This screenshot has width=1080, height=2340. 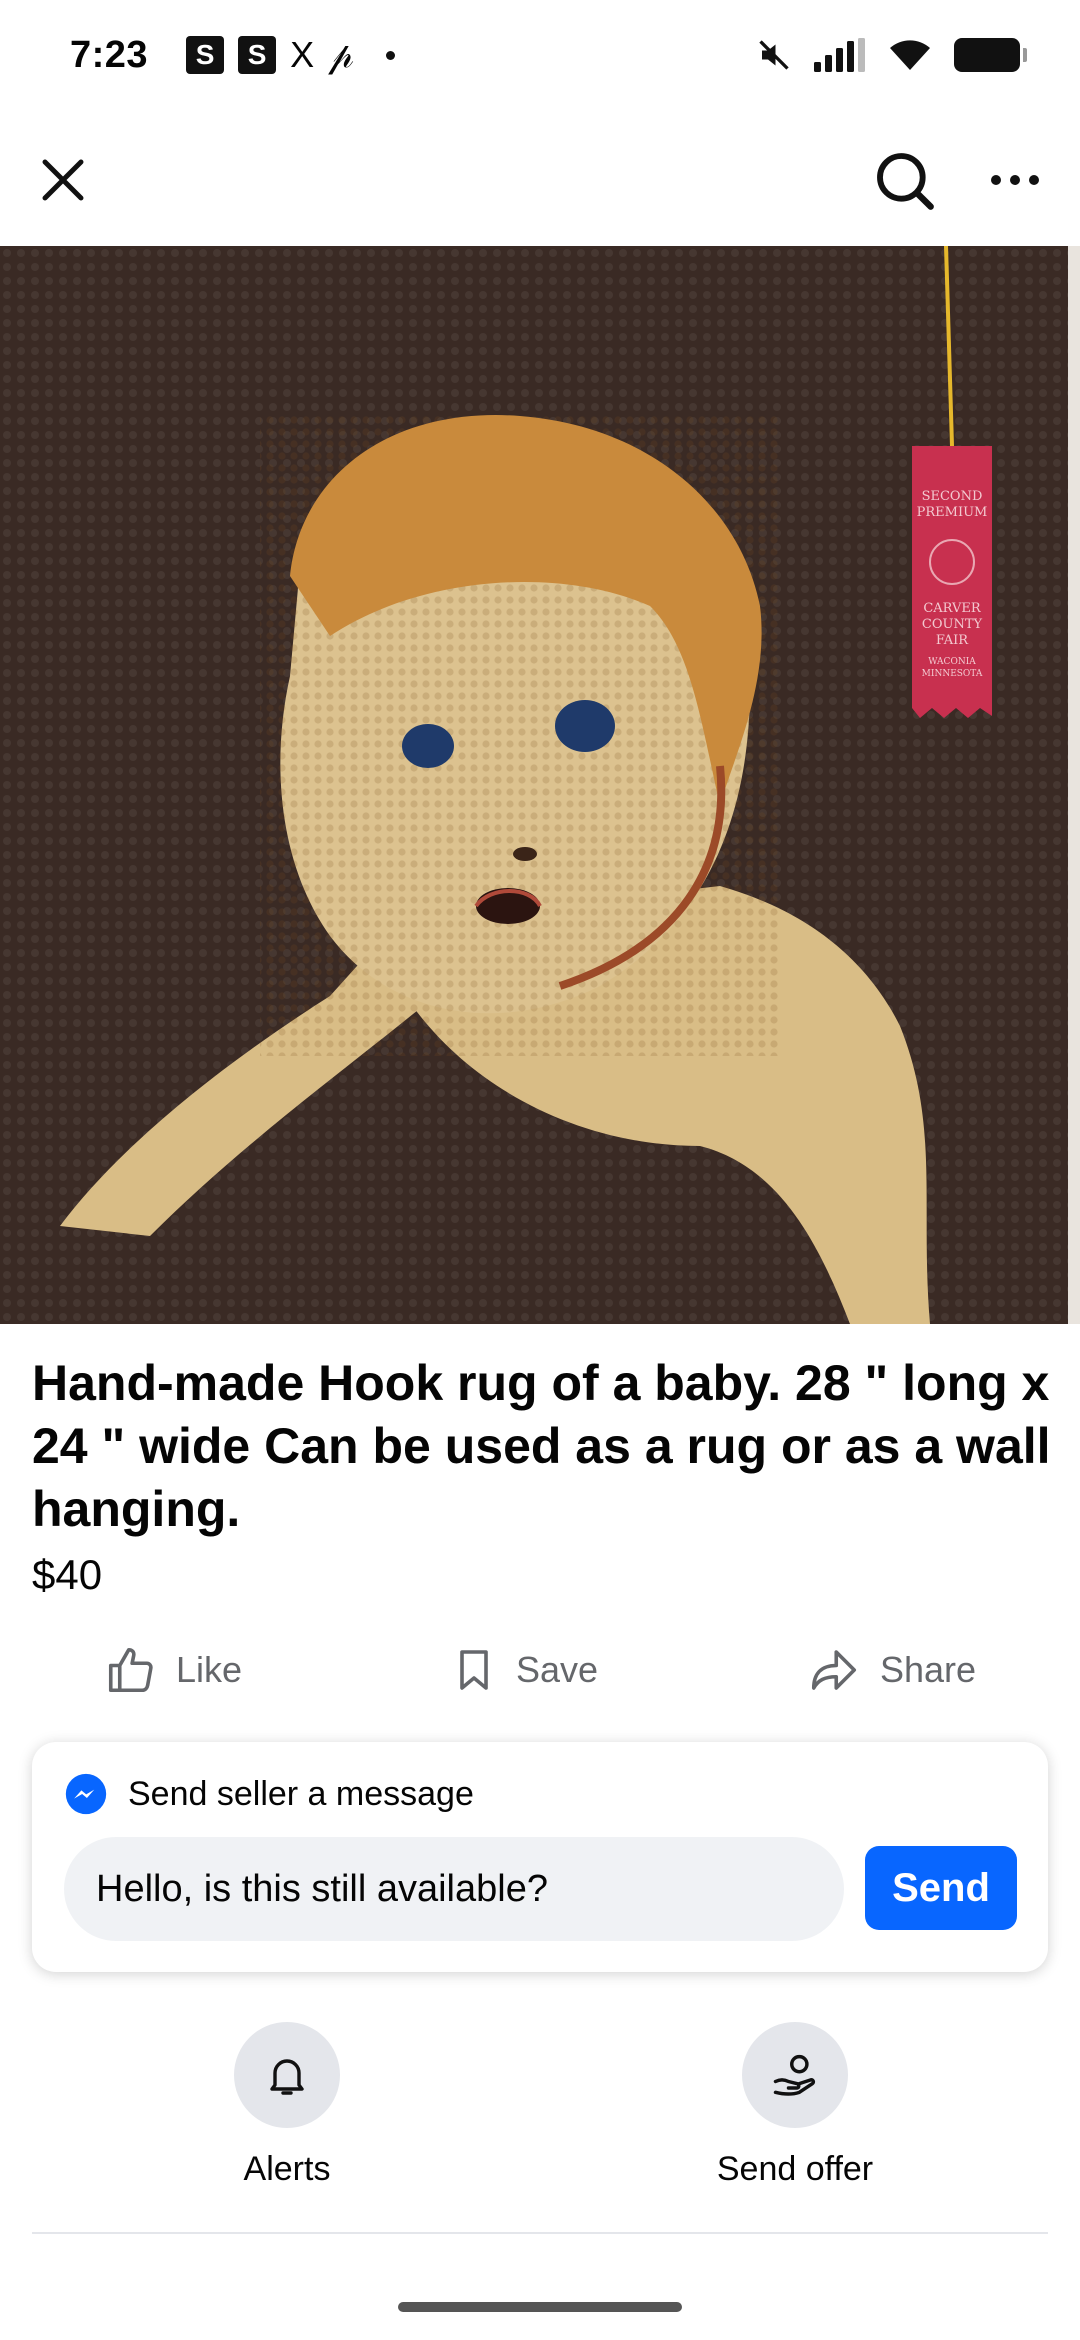 I want to click on status-bar: 7:23 S S X 𝓅, so click(x=540, y=55).